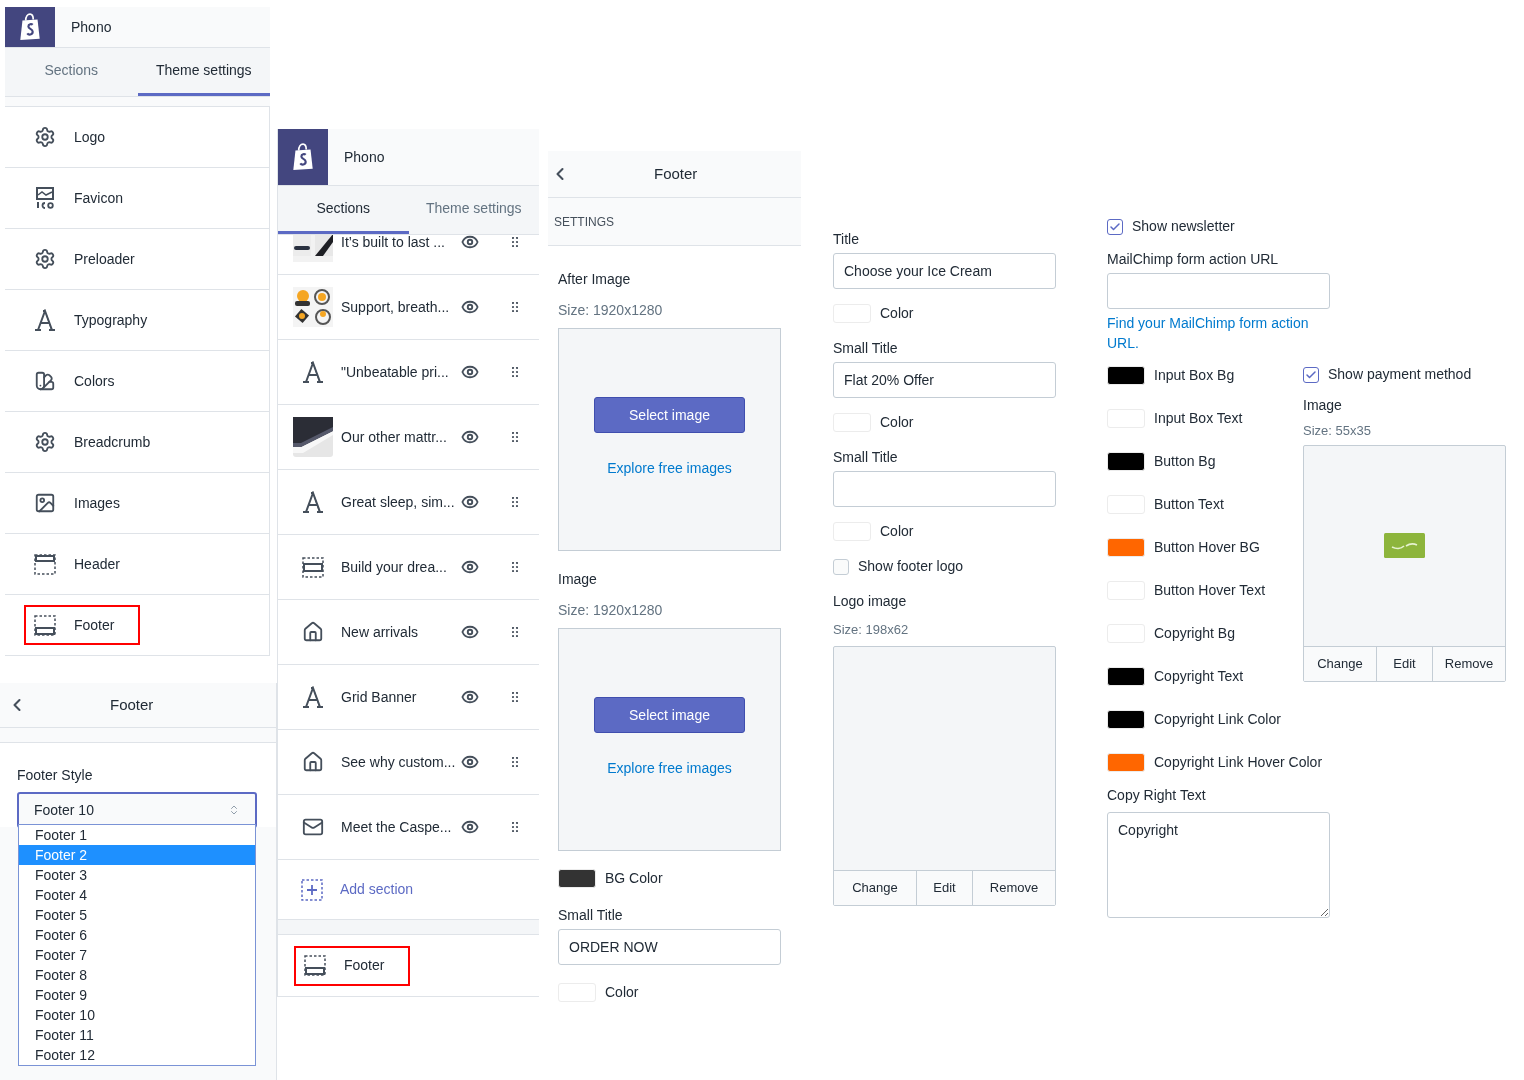 The width and height of the screenshot is (1524, 1080). What do you see at coordinates (137, 875) in the screenshot?
I see `dropdown-option: Footer 3` at bounding box center [137, 875].